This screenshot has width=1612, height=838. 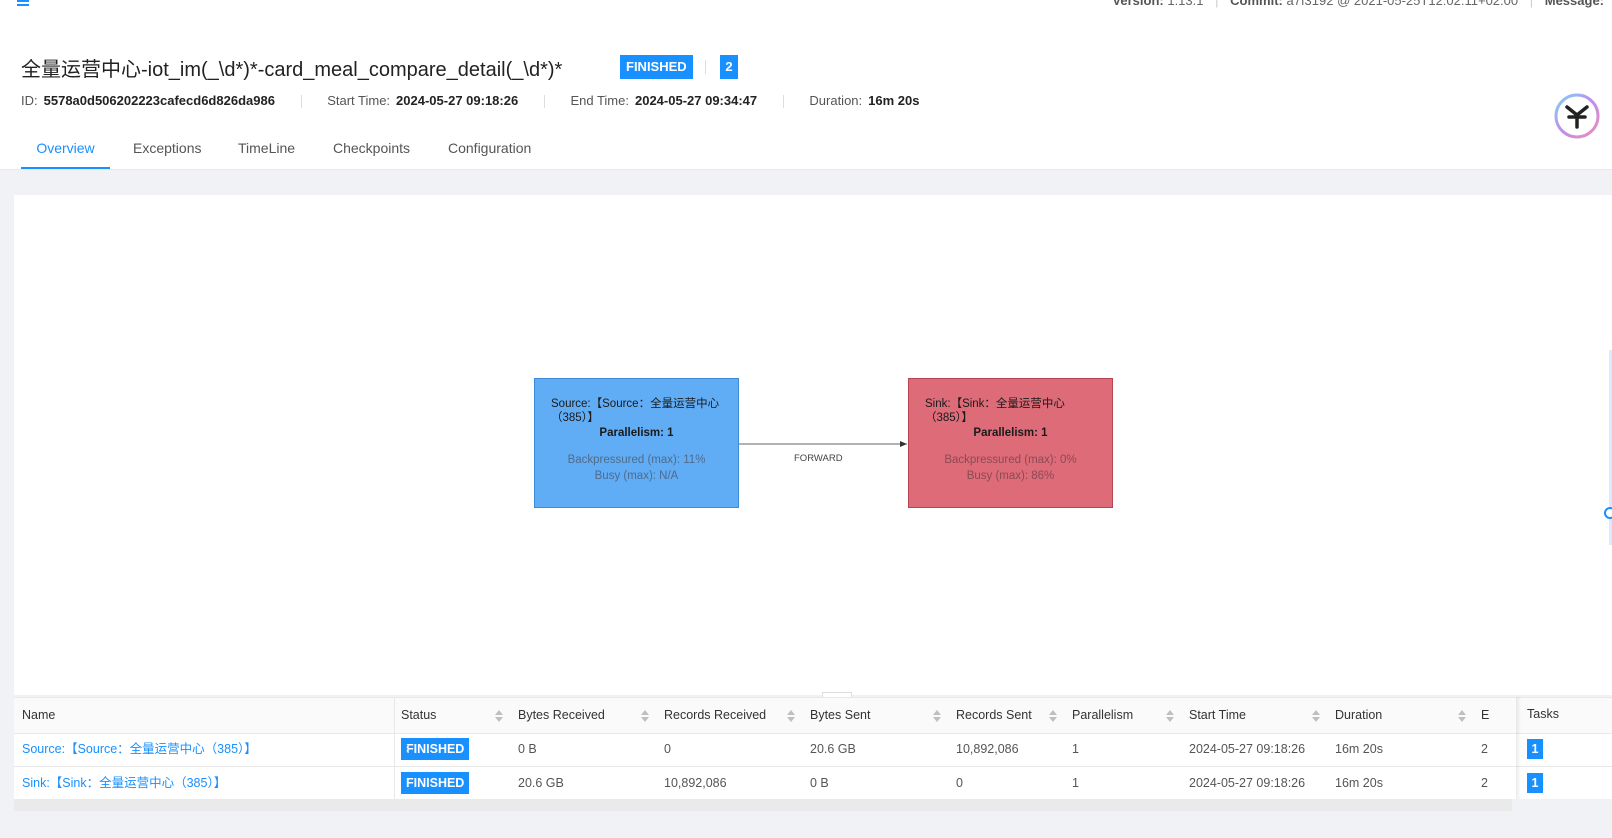 What do you see at coordinates (1577, 116) in the screenshot?
I see `flink-squirrel-logo` at bounding box center [1577, 116].